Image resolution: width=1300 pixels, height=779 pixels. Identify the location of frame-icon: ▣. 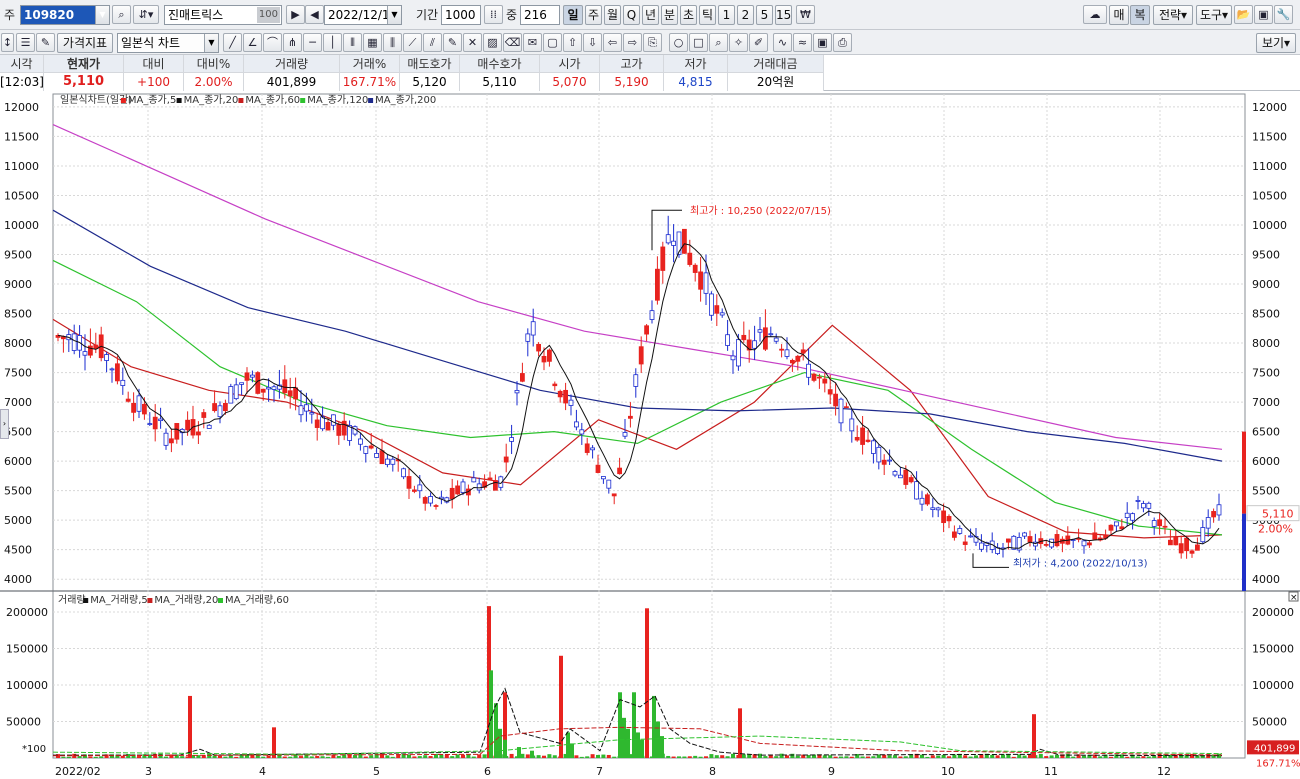
(822, 42).